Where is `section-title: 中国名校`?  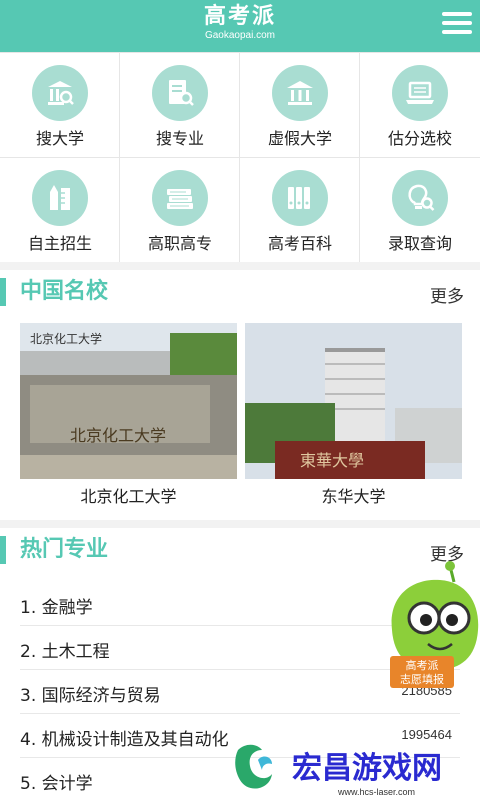 section-title: 中国名校 is located at coordinates (64, 291).